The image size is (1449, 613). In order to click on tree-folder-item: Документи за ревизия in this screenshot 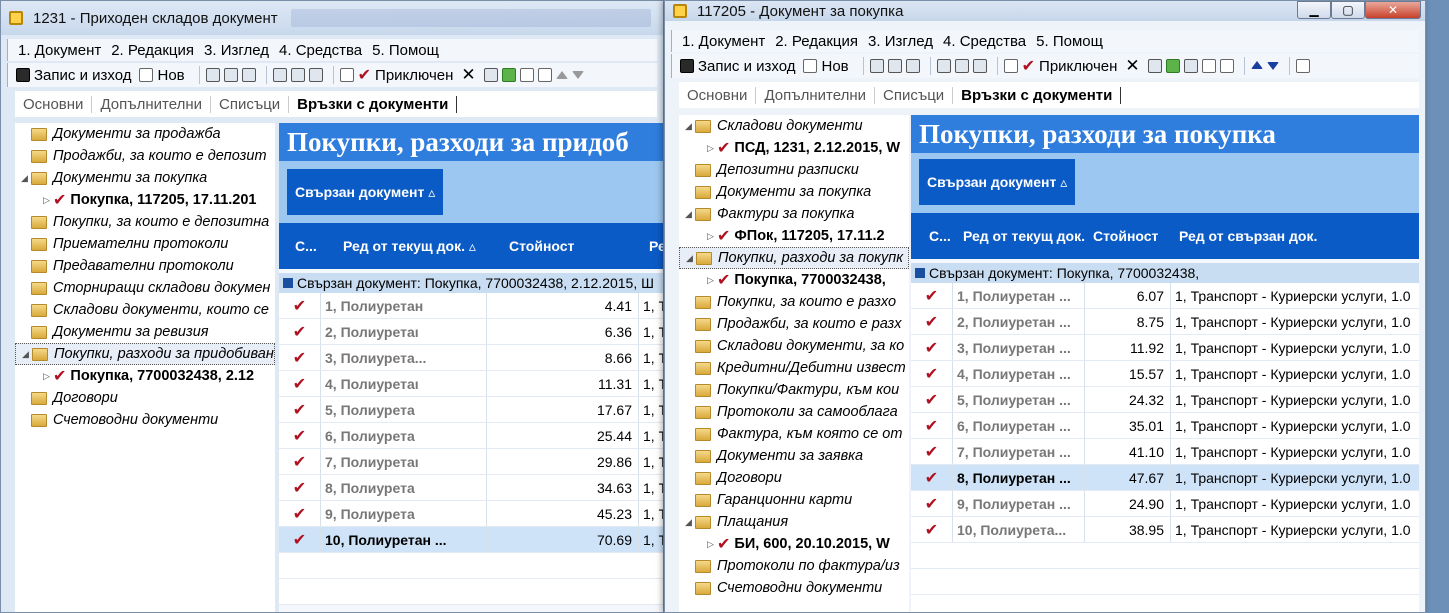, I will do `click(145, 332)`.